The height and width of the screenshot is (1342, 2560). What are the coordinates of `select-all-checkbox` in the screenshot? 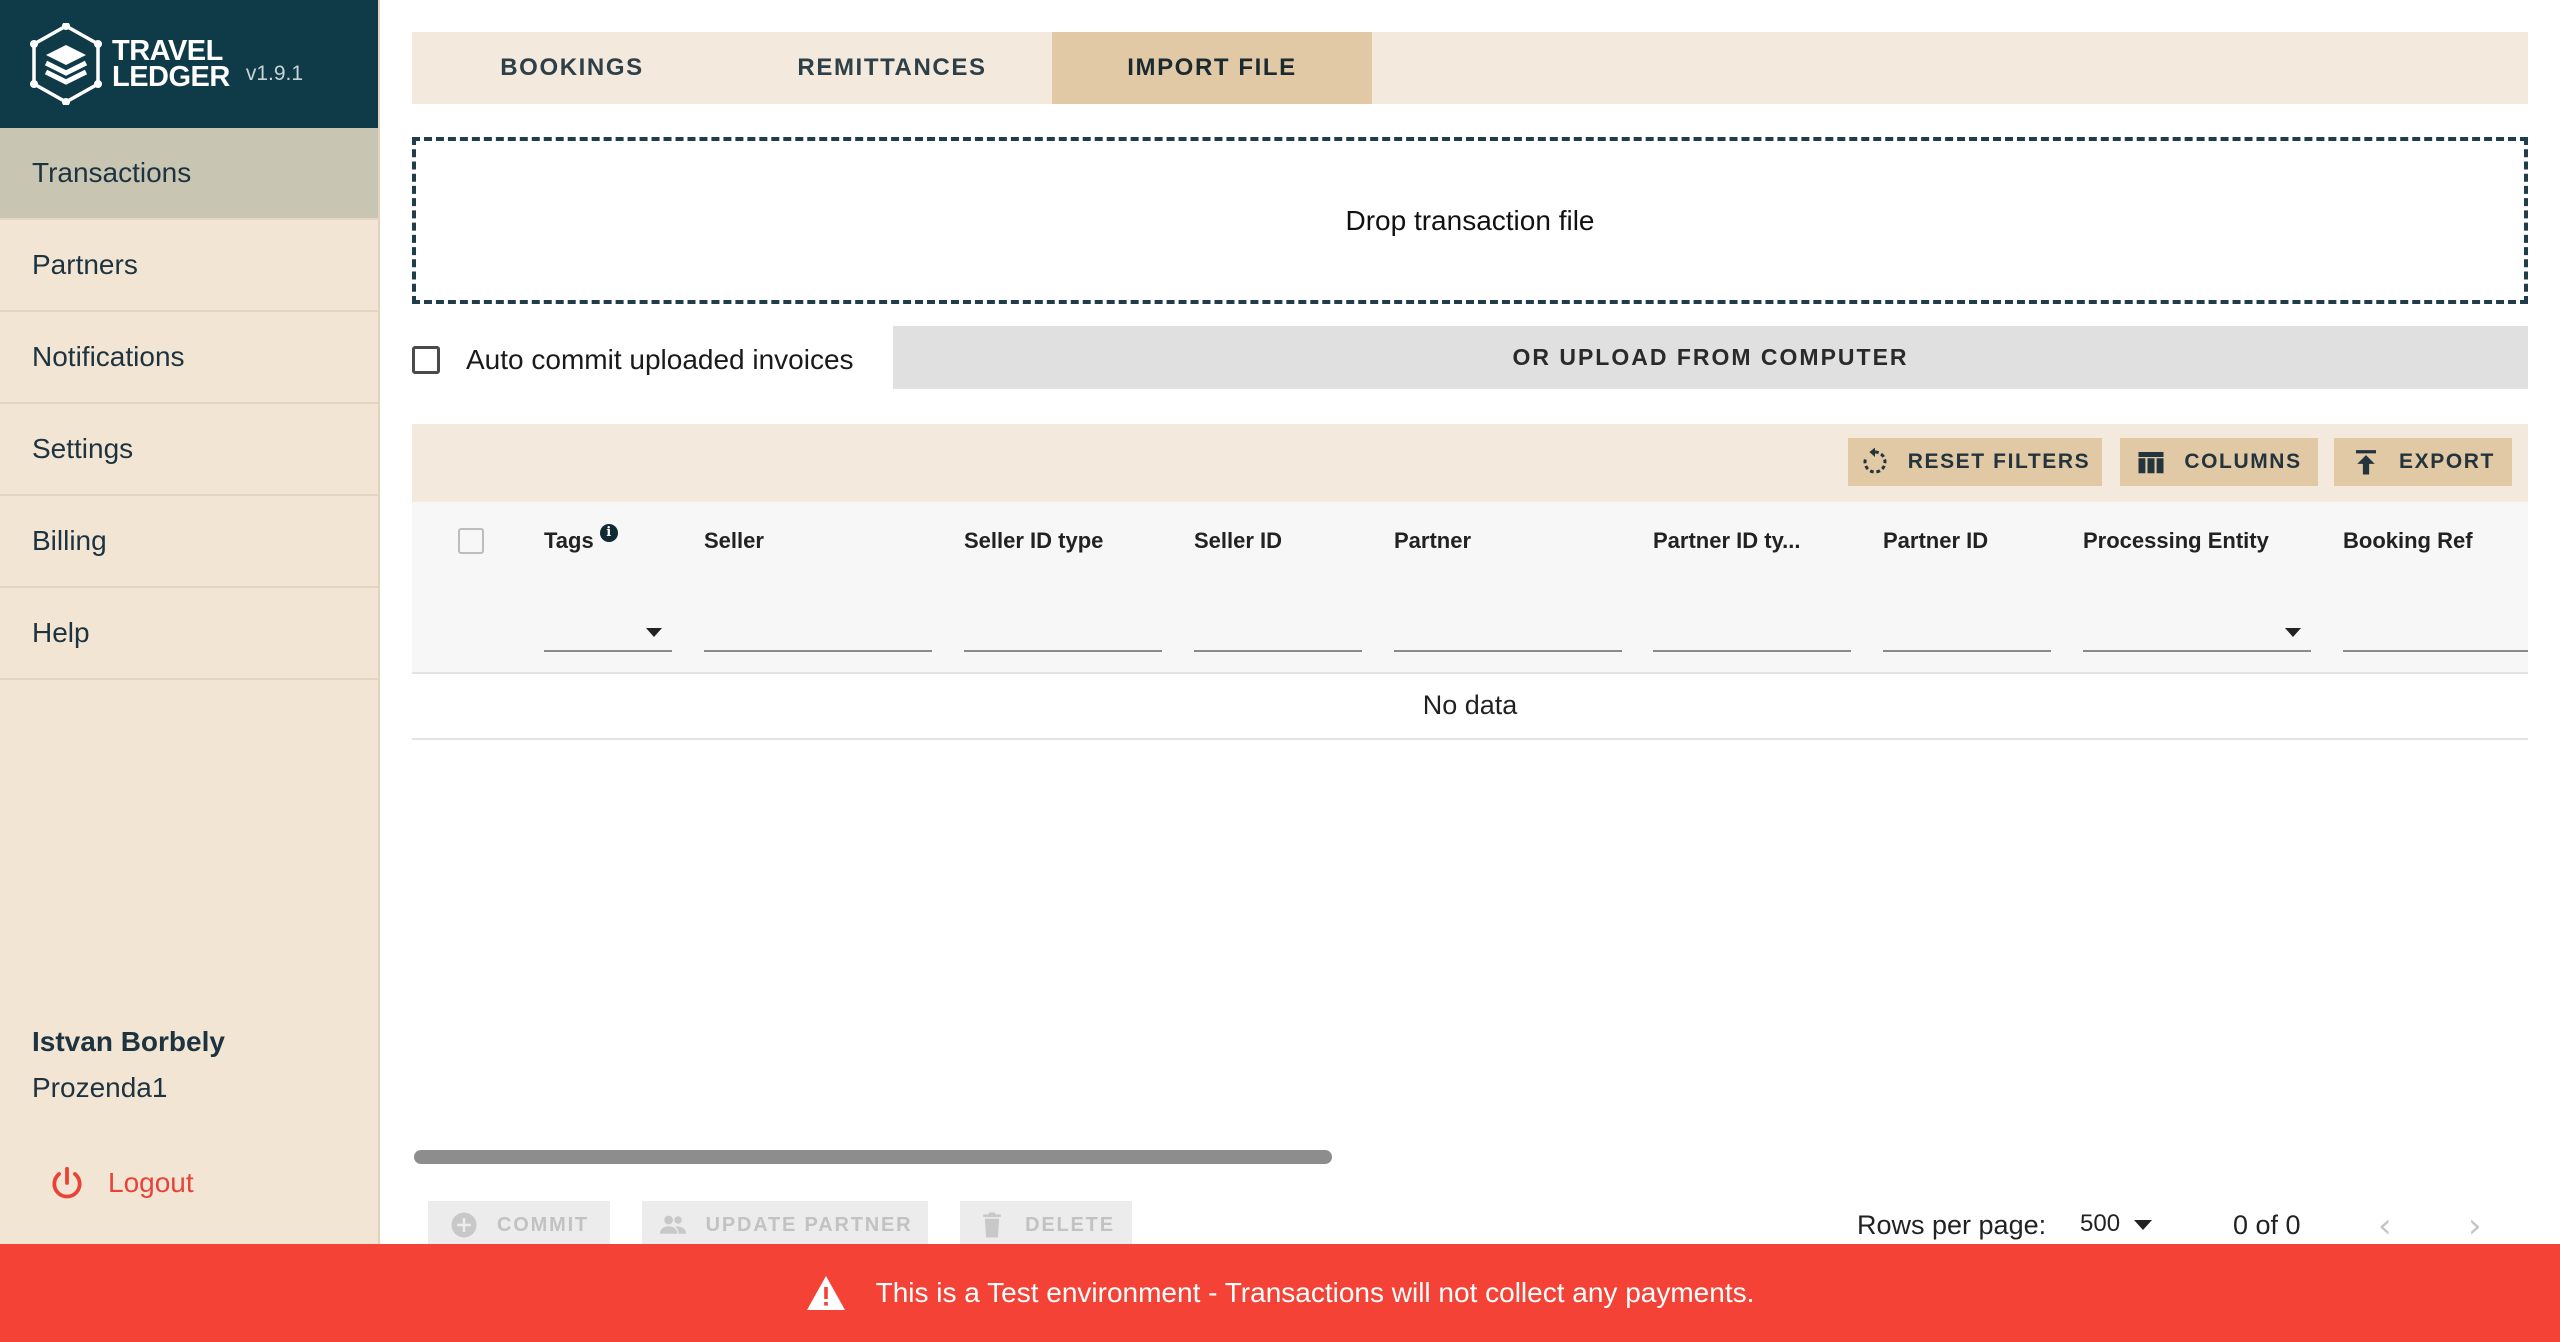 It's located at (471, 541).